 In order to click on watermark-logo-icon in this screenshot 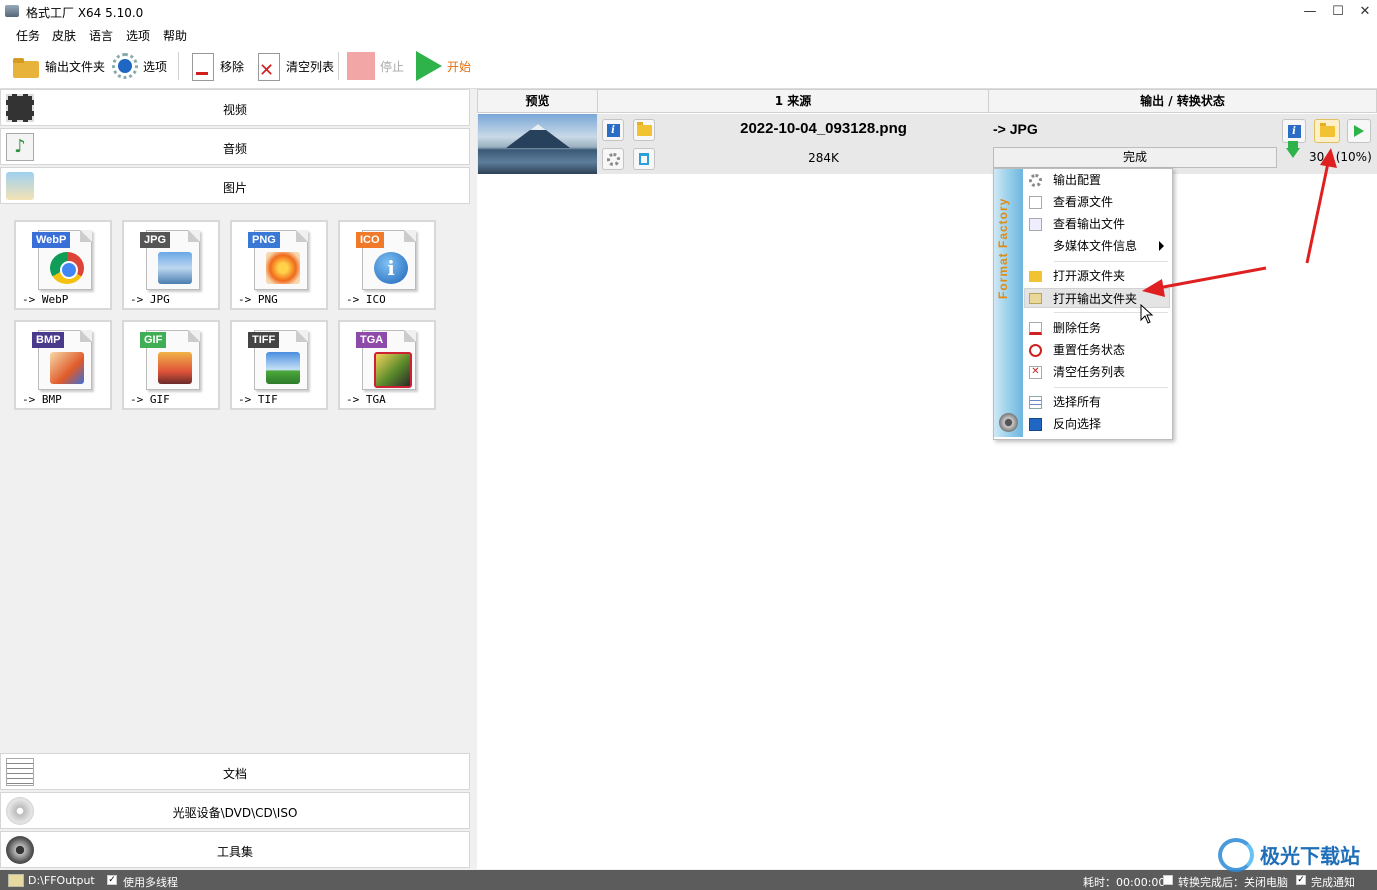, I will do `click(1236, 855)`.